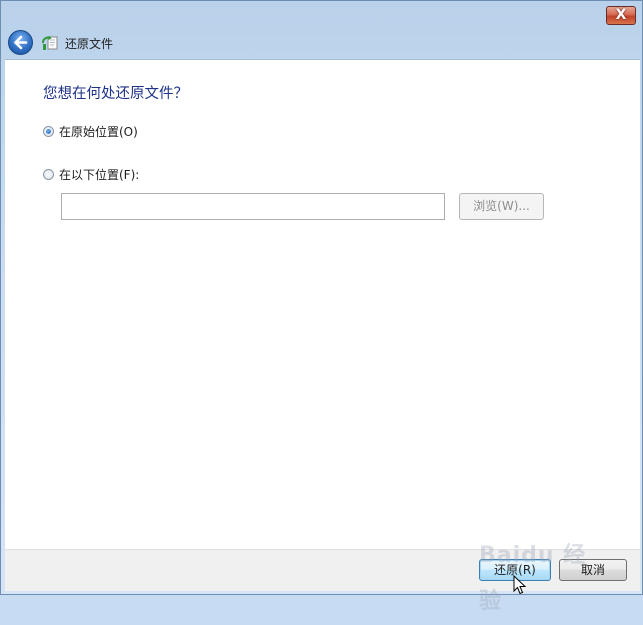  What do you see at coordinates (115, 94) in the screenshot?
I see `page-heading: 您想在何处还原文件？` at bounding box center [115, 94].